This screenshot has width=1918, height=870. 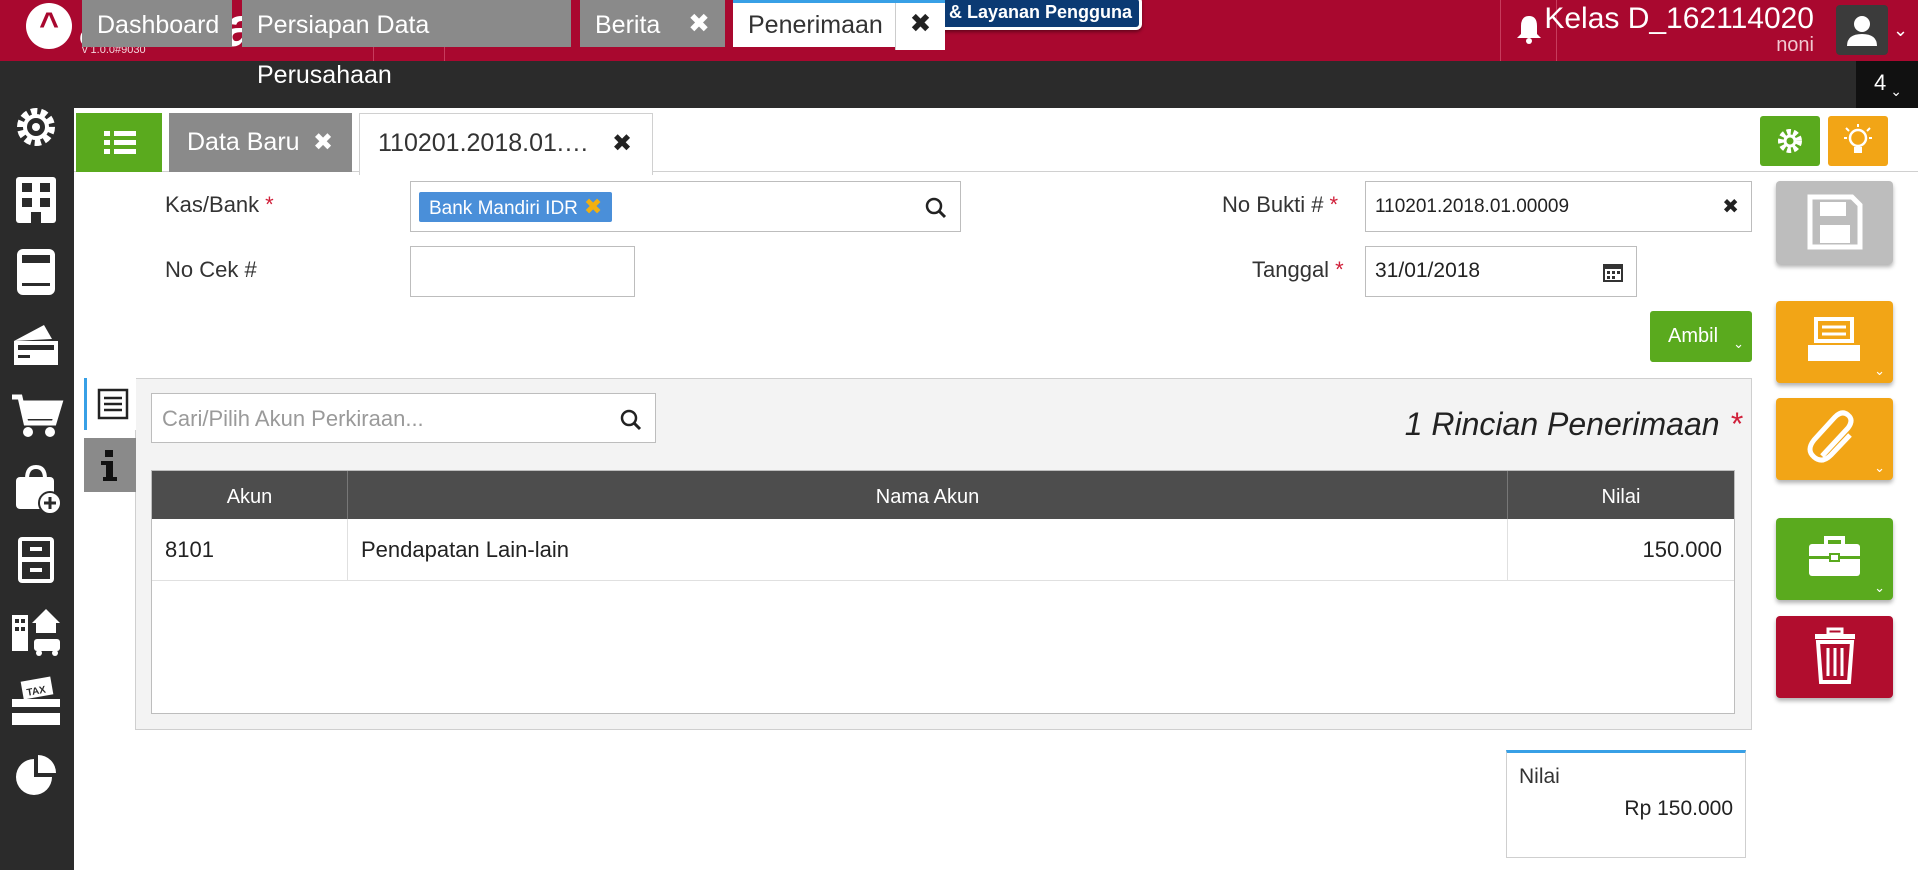 What do you see at coordinates (243, 142) in the screenshot?
I see `tab-label: Data Baru` at bounding box center [243, 142].